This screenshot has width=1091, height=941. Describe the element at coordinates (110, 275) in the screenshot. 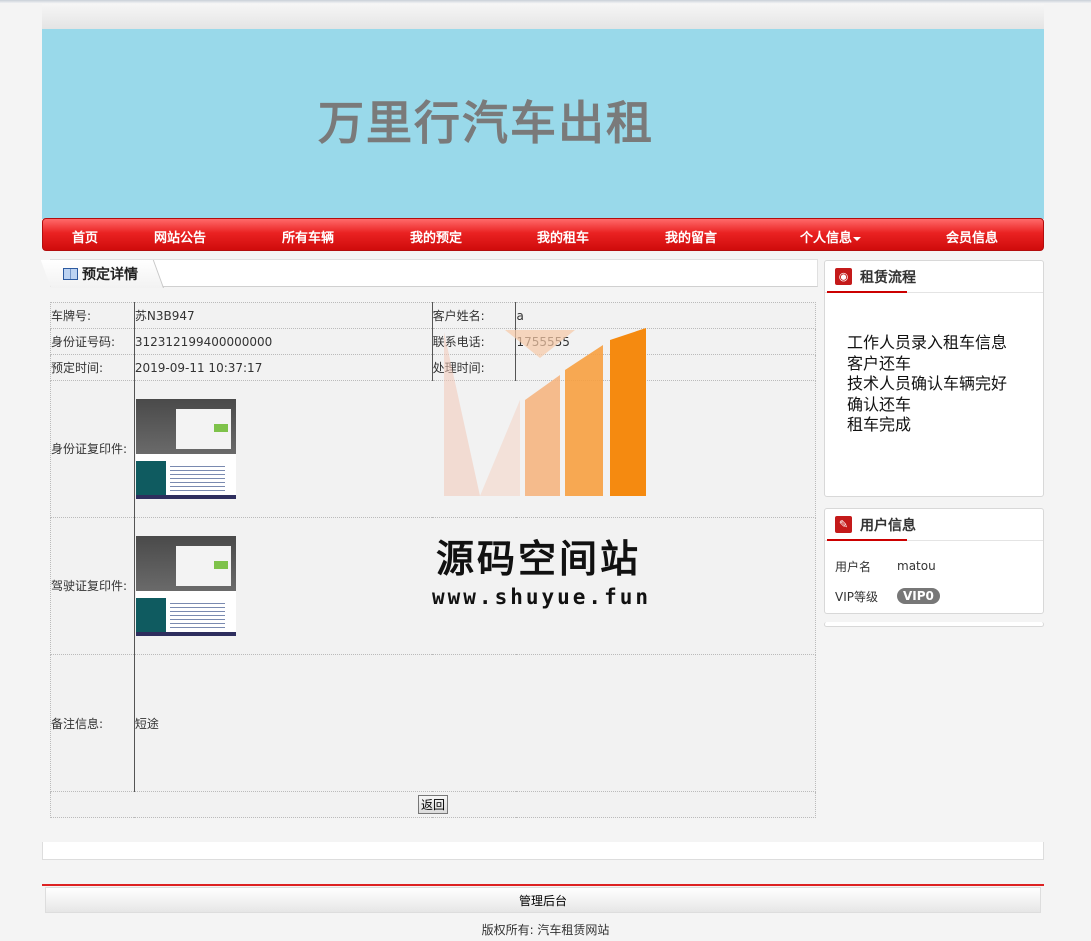

I see `tab-title: 预定详情` at that location.